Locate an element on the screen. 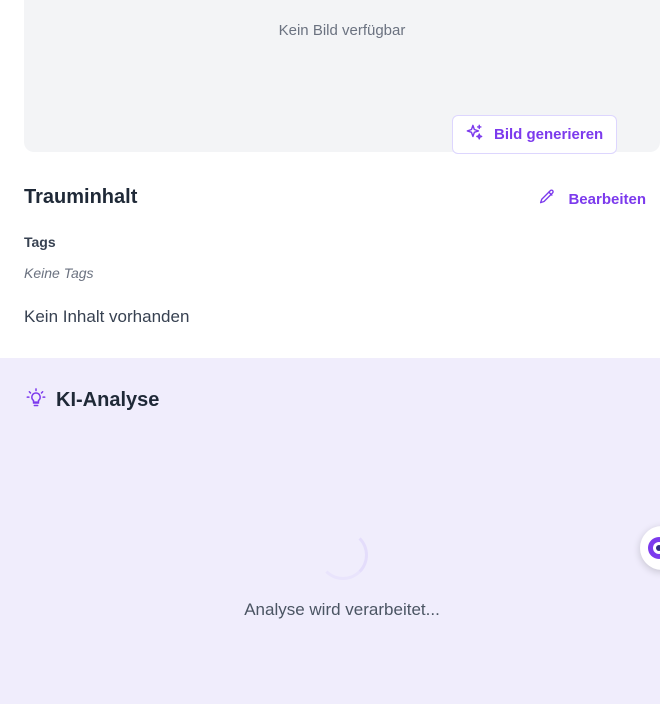  assistant-floating-button is located at coordinates (650, 548).